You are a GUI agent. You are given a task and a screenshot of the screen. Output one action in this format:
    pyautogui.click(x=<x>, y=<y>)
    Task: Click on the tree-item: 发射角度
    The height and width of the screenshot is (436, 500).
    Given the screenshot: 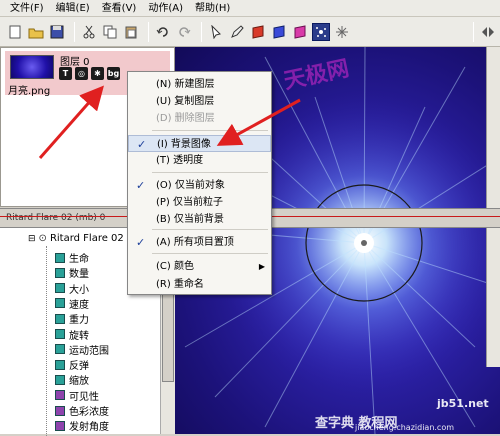 What is the action you would take?
    pyautogui.click(x=82, y=425)
    